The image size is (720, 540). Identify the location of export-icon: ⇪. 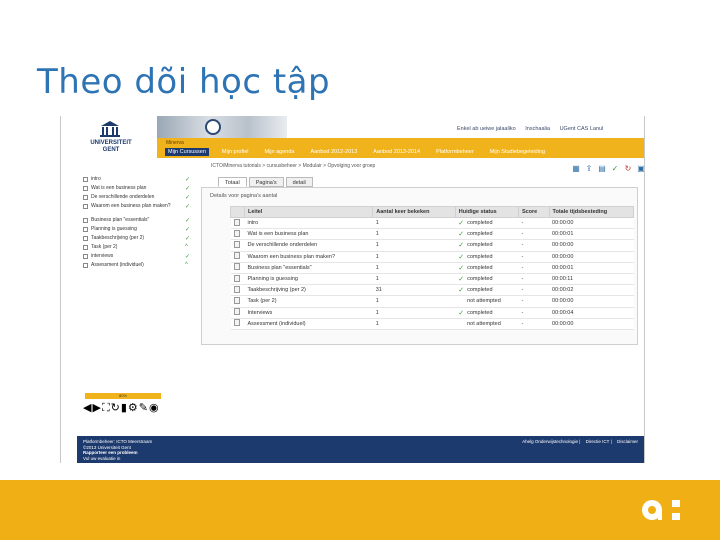
(589, 169).